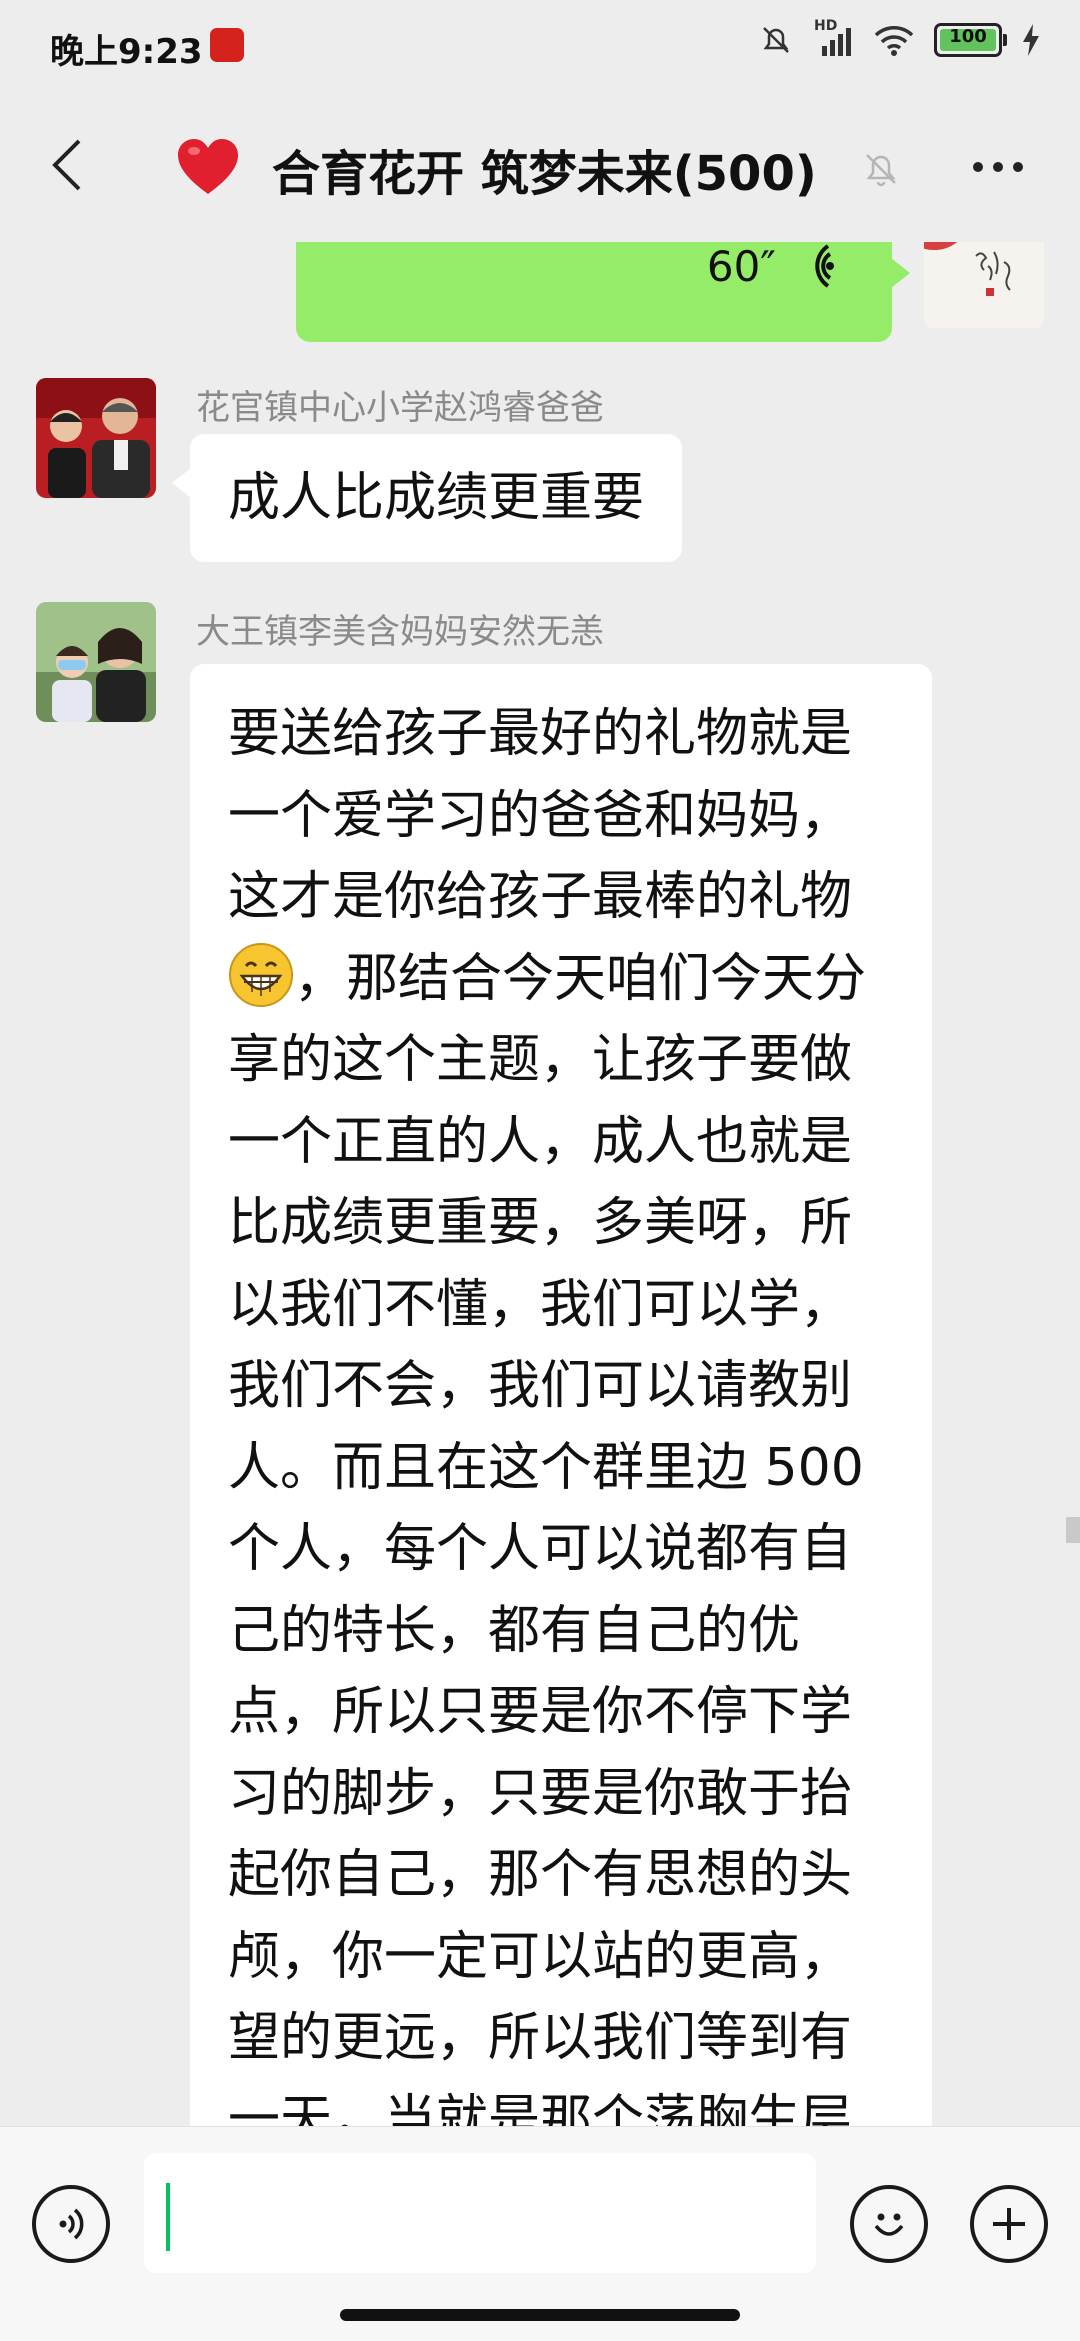 The width and height of the screenshot is (1080, 2341). What do you see at coordinates (1031, 40) in the screenshot?
I see `charging-icon` at bounding box center [1031, 40].